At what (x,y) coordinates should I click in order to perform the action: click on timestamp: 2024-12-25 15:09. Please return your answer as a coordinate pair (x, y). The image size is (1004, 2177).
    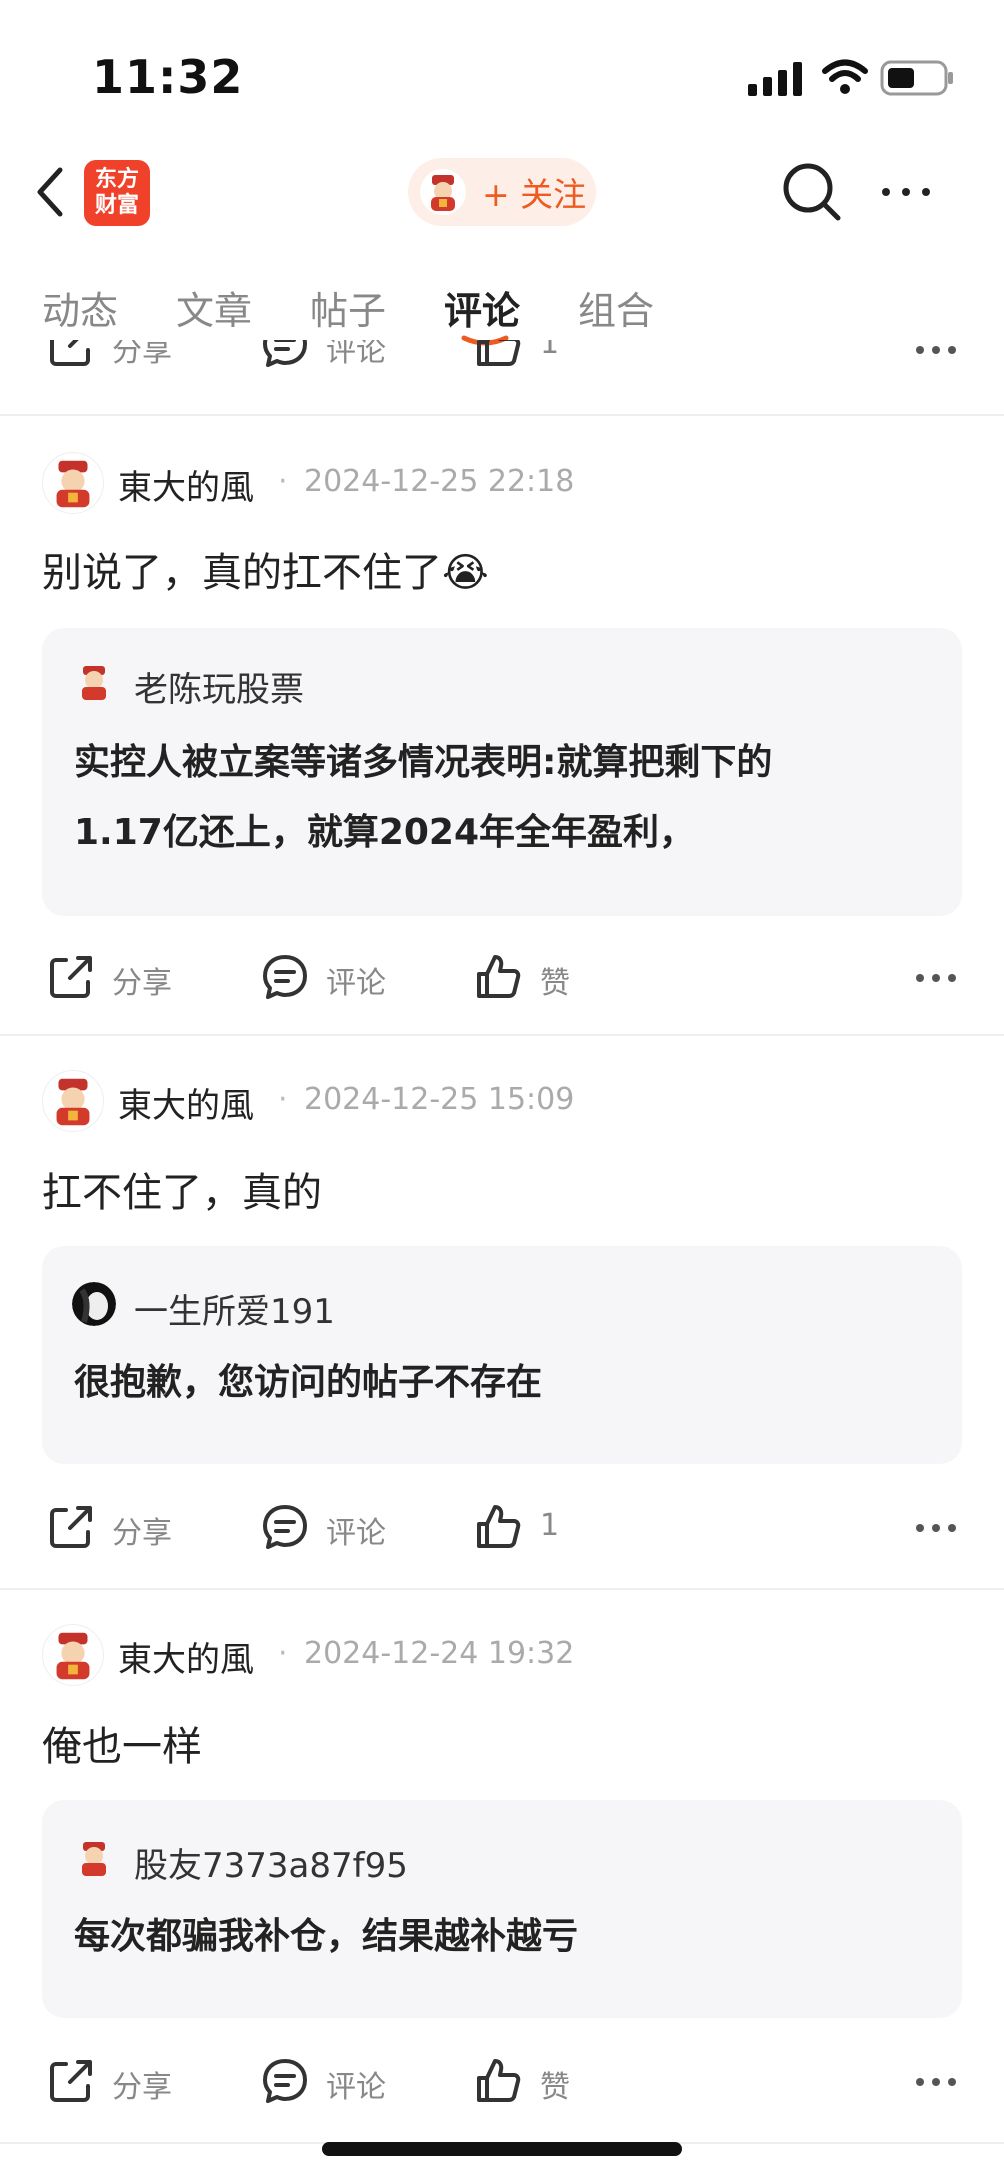
    Looking at the image, I should click on (439, 1099).